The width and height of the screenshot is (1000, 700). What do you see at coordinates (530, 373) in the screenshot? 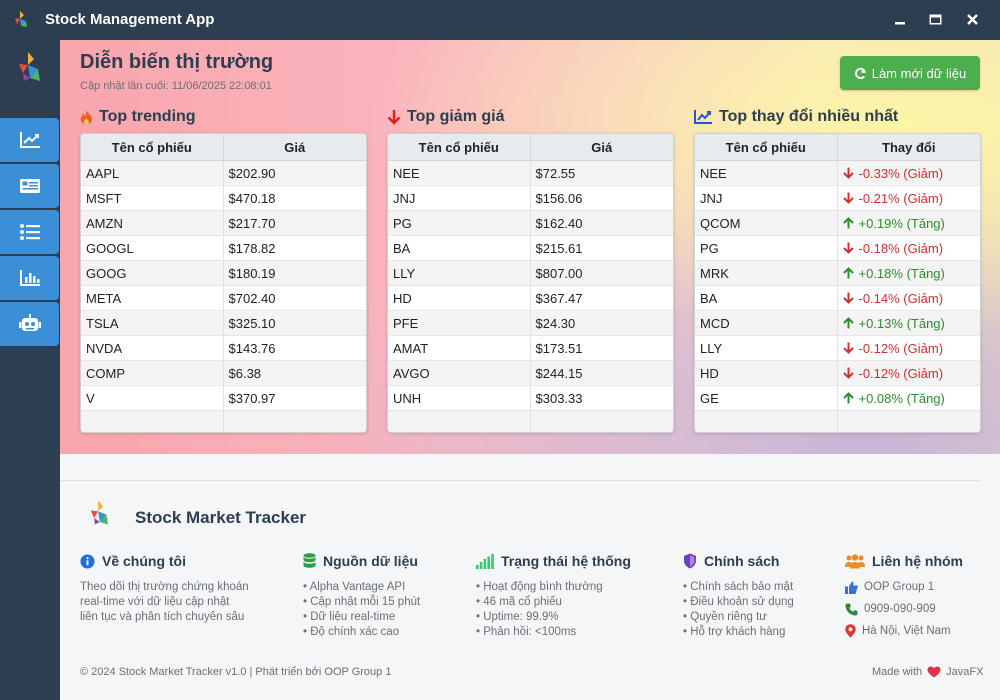
I see `table-row: AVGO $244.15` at bounding box center [530, 373].